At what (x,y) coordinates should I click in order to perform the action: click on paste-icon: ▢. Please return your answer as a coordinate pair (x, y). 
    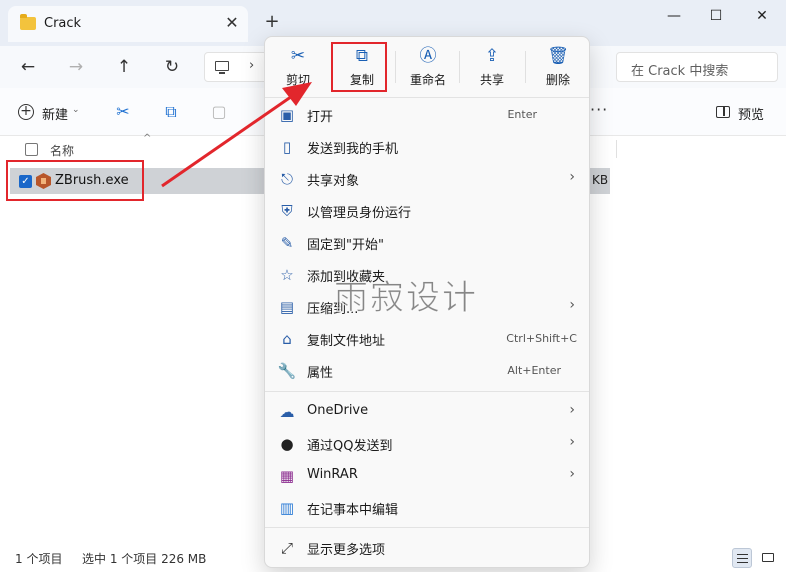
    Looking at the image, I should click on (219, 112).